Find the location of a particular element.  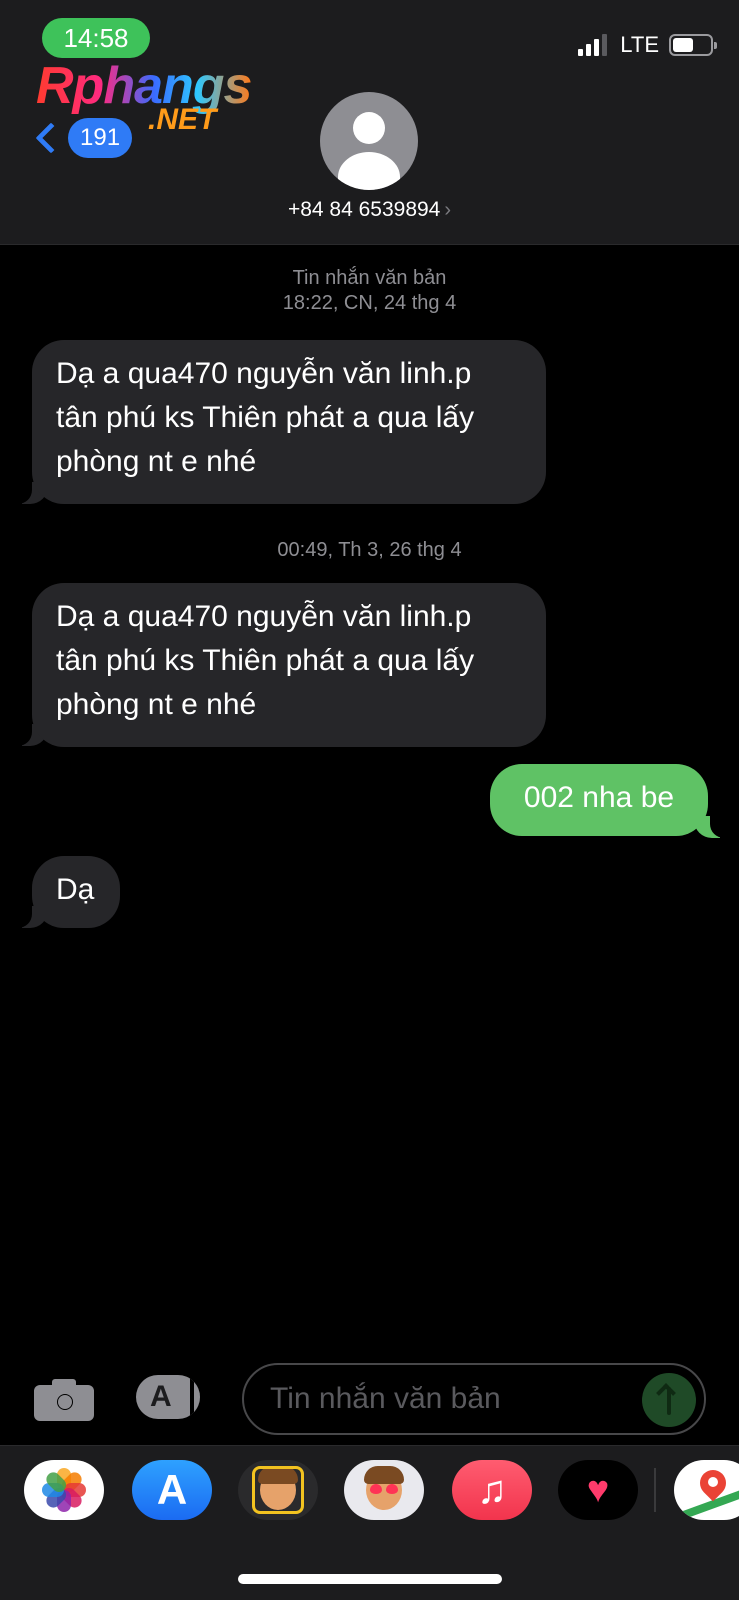

watermark-sub: .NET is located at coordinates (182, 119).